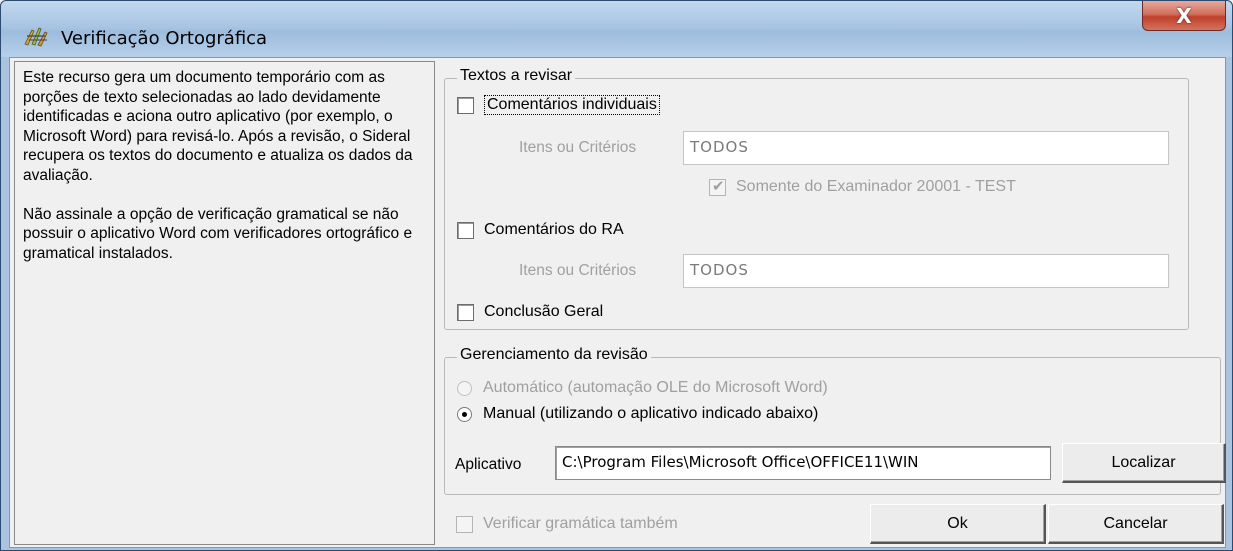  I want to click on localizar-button: Localizar, so click(1144, 463).